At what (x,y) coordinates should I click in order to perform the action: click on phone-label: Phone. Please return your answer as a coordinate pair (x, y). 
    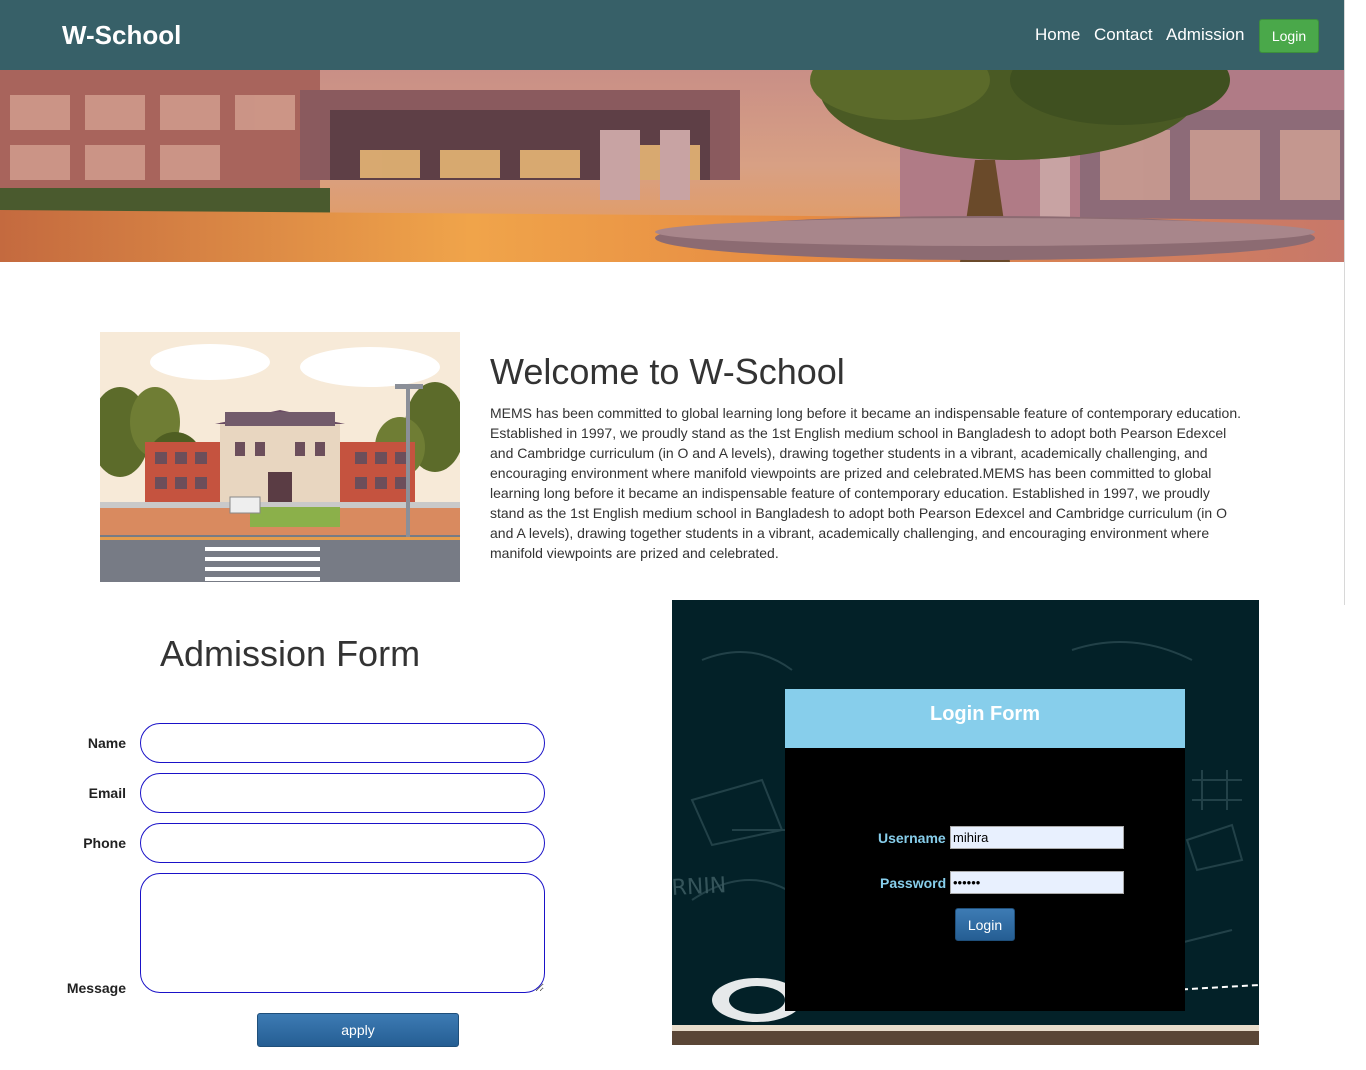
    Looking at the image, I should click on (104, 843).